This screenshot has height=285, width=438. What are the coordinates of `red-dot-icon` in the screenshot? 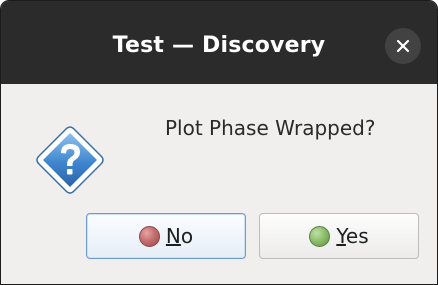 It's located at (149, 236).